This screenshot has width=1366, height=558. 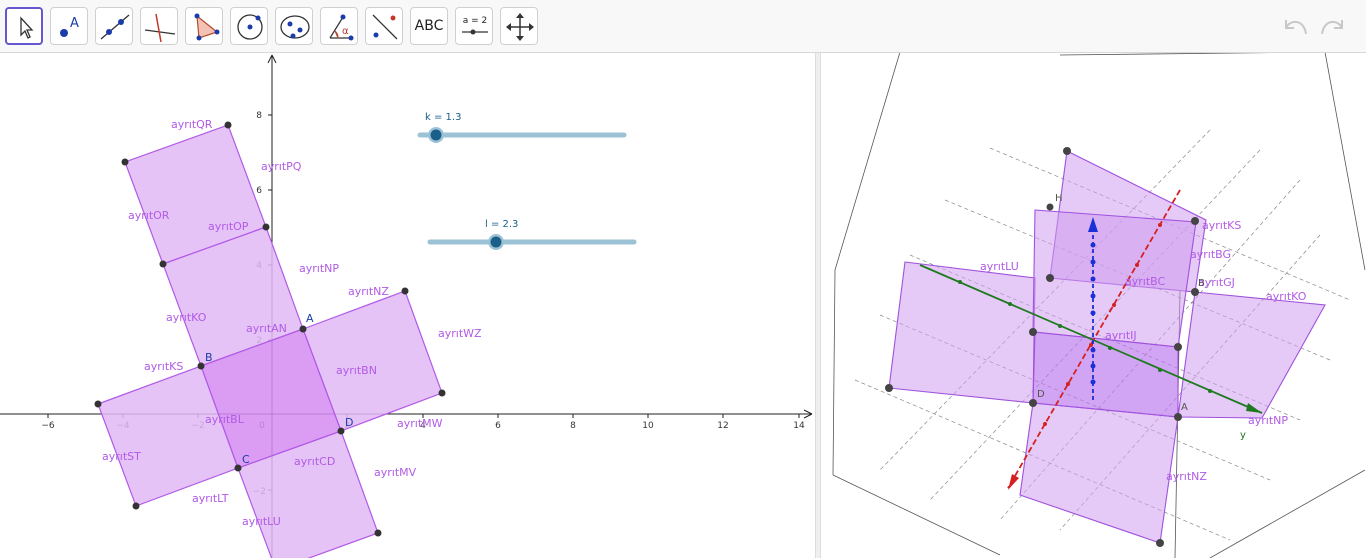 I want to click on slider-l-handle, so click(x=496, y=242).